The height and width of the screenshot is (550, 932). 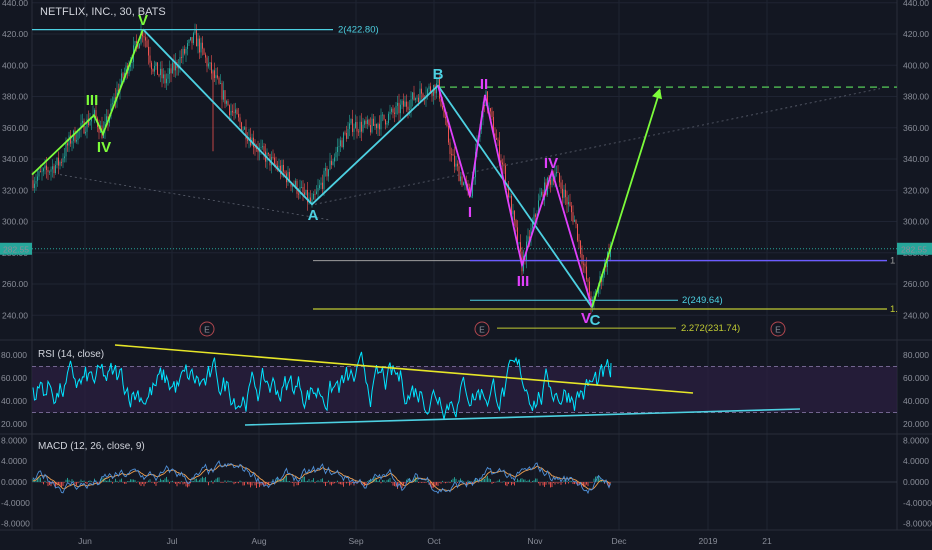 What do you see at coordinates (917, 503) in the screenshot?
I see `macd-tick-right: -4.0000` at bounding box center [917, 503].